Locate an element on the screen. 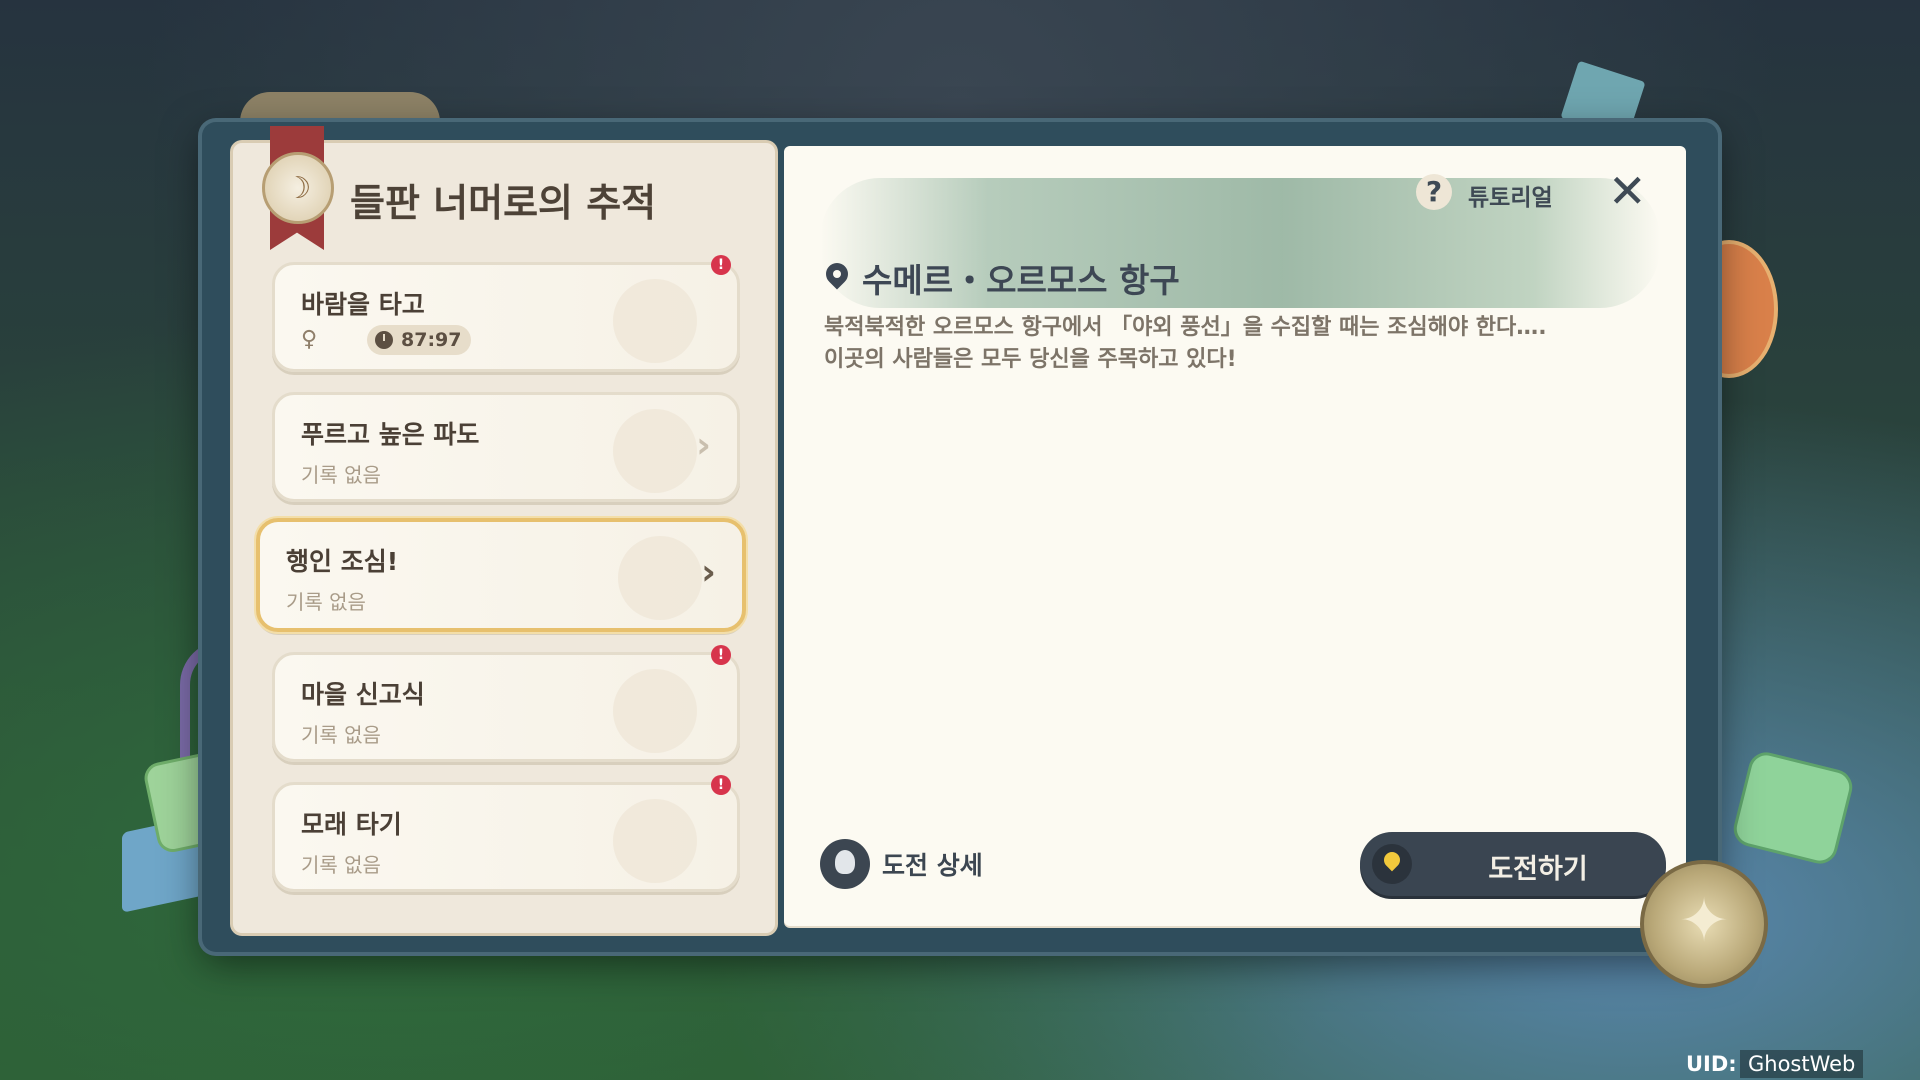 The width and height of the screenshot is (1920, 1080). decor-pillow-right is located at coordinates (1793, 808).